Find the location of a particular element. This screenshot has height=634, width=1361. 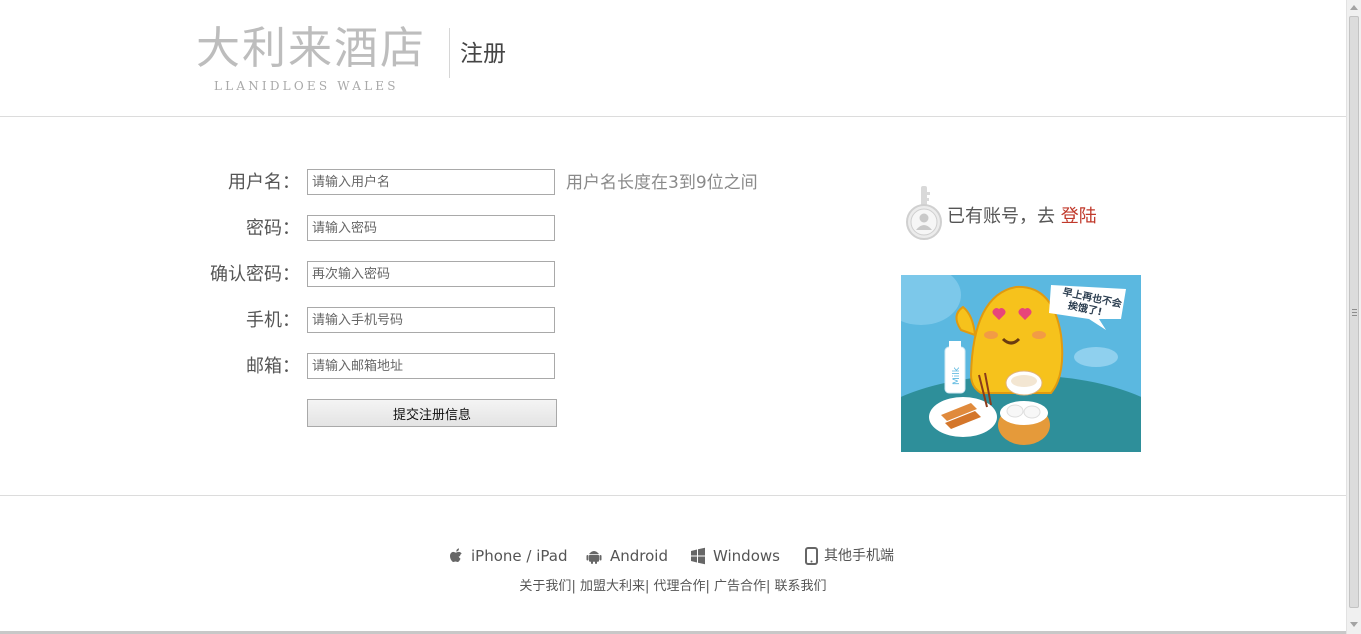

login-prompt-text: 已有账号，去 登陆 is located at coordinates (1022, 217).